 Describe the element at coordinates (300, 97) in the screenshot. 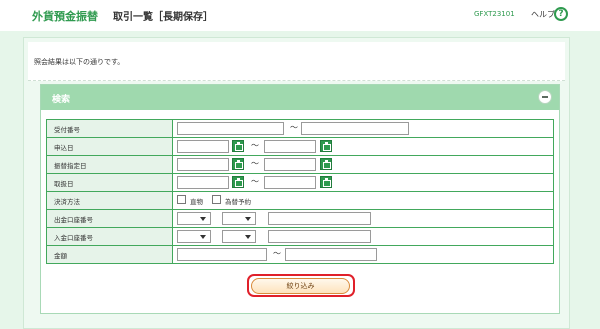

I see `search-header: 検索` at that location.